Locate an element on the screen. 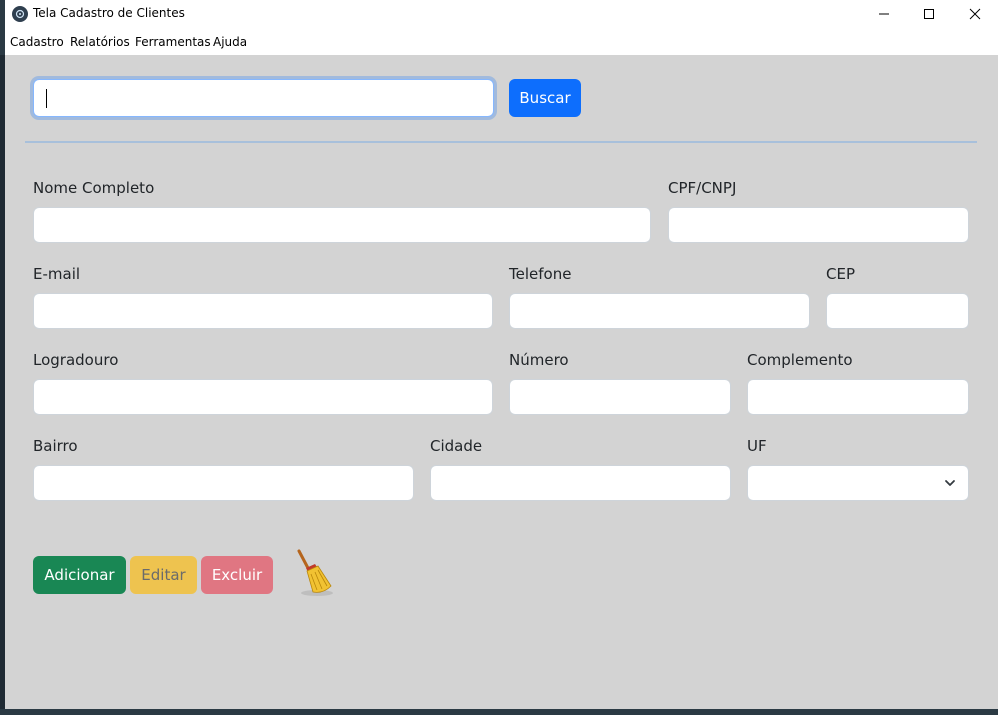 The height and width of the screenshot is (715, 998). complemento-field is located at coordinates (858, 397).